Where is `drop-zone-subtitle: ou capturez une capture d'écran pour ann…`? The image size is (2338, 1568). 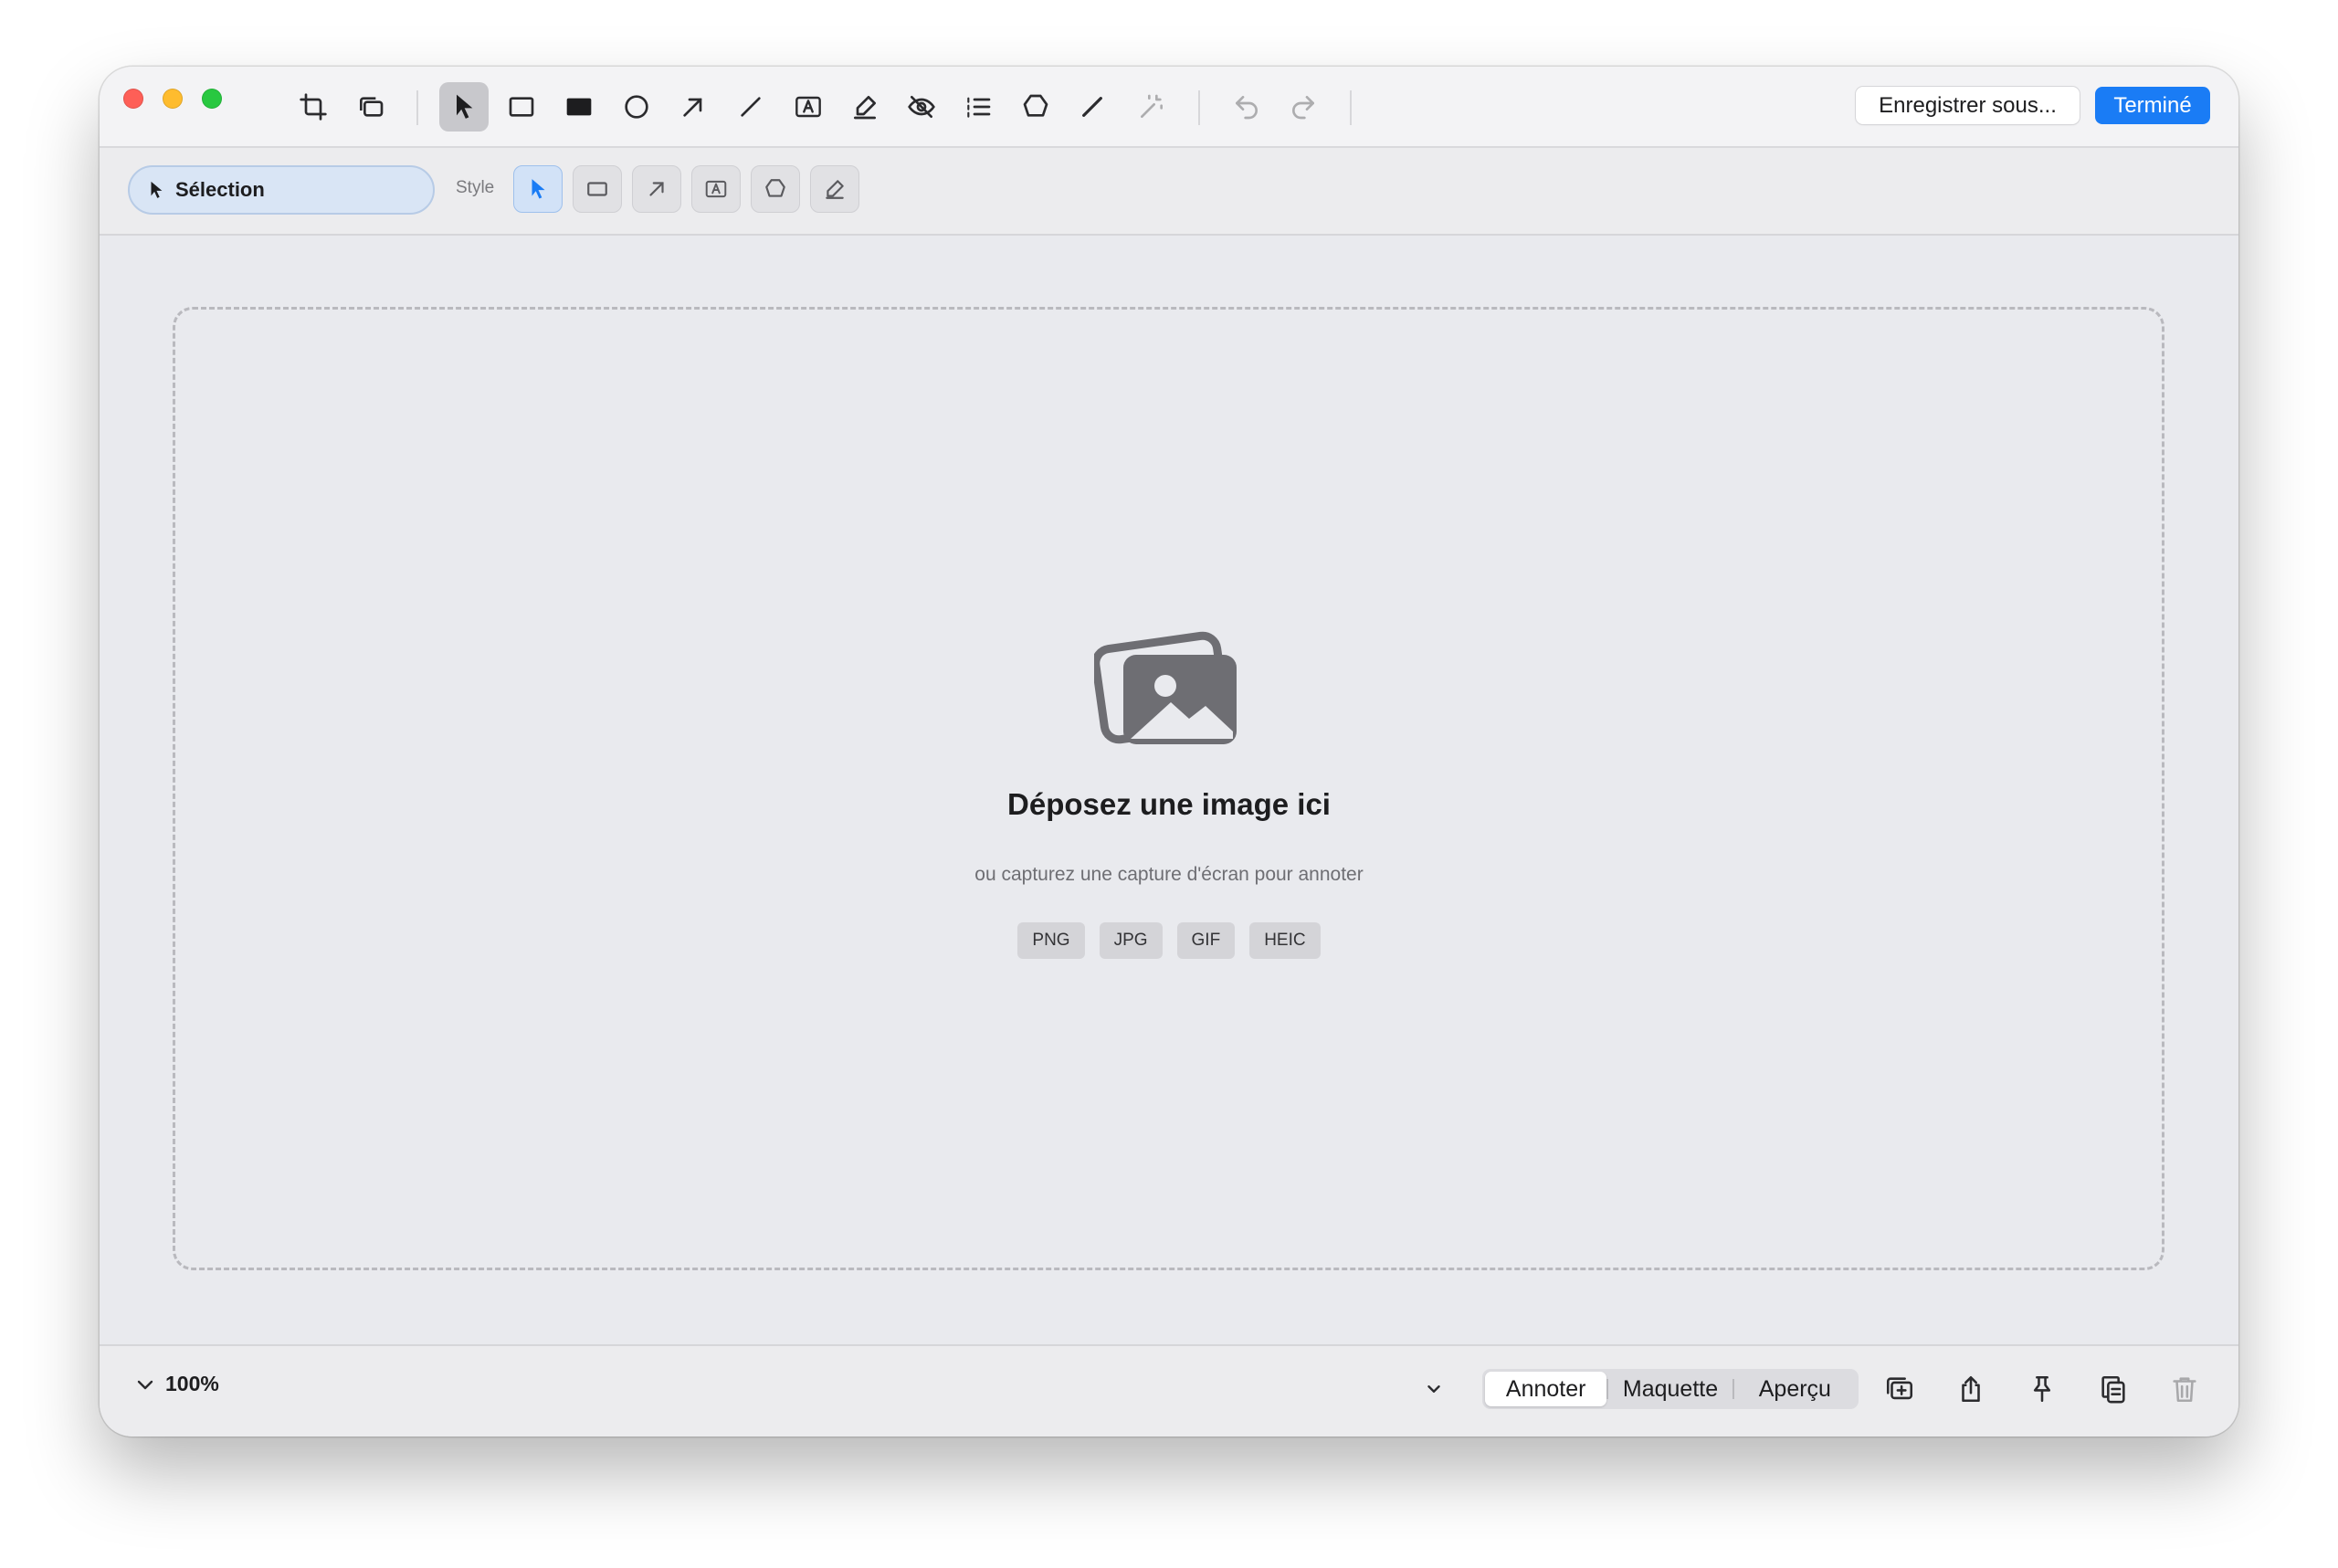
drop-zone-subtitle: ou capturez une capture d'écran pour ann… is located at coordinates (1169, 874).